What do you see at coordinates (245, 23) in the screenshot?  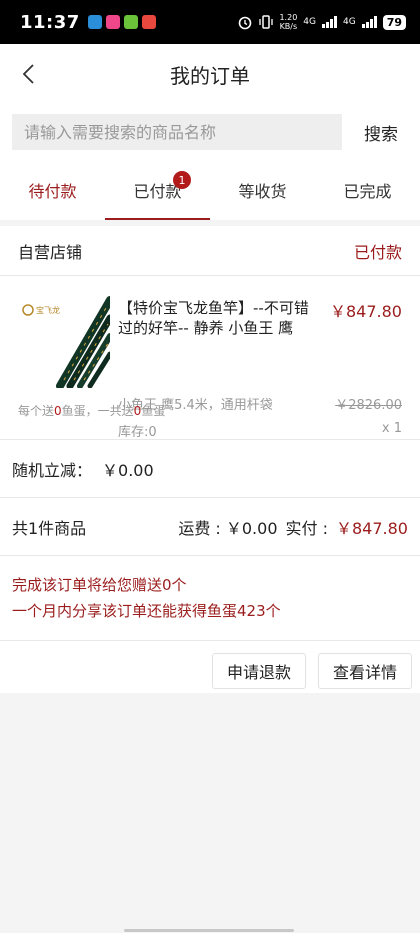 I see `alarm-icon` at bounding box center [245, 23].